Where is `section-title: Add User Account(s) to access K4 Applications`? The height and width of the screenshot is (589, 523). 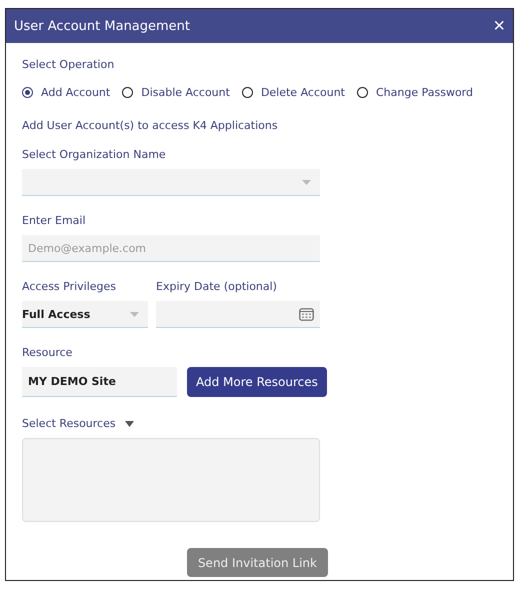
section-title: Add User Account(s) to access K4 Applications is located at coordinates (150, 125).